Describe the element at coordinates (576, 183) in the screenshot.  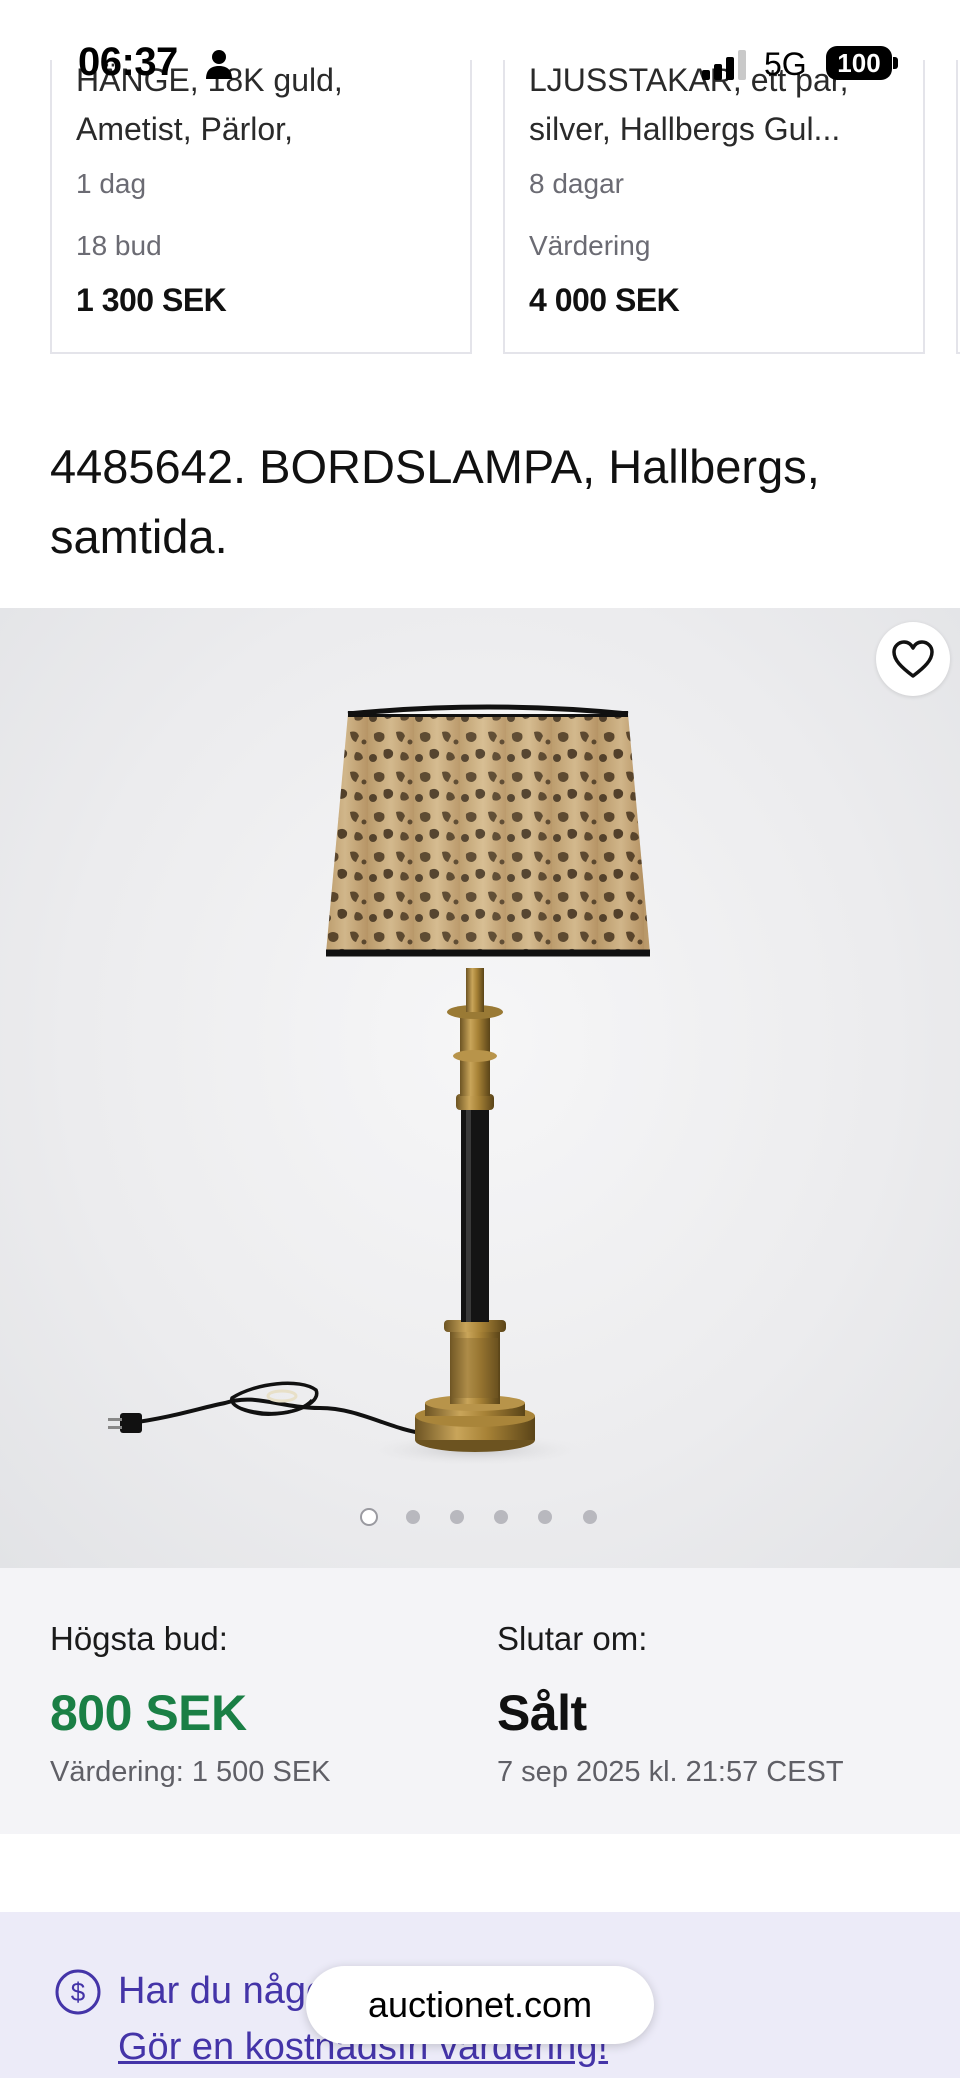
I see `card-time-left: 8 dagar` at that location.